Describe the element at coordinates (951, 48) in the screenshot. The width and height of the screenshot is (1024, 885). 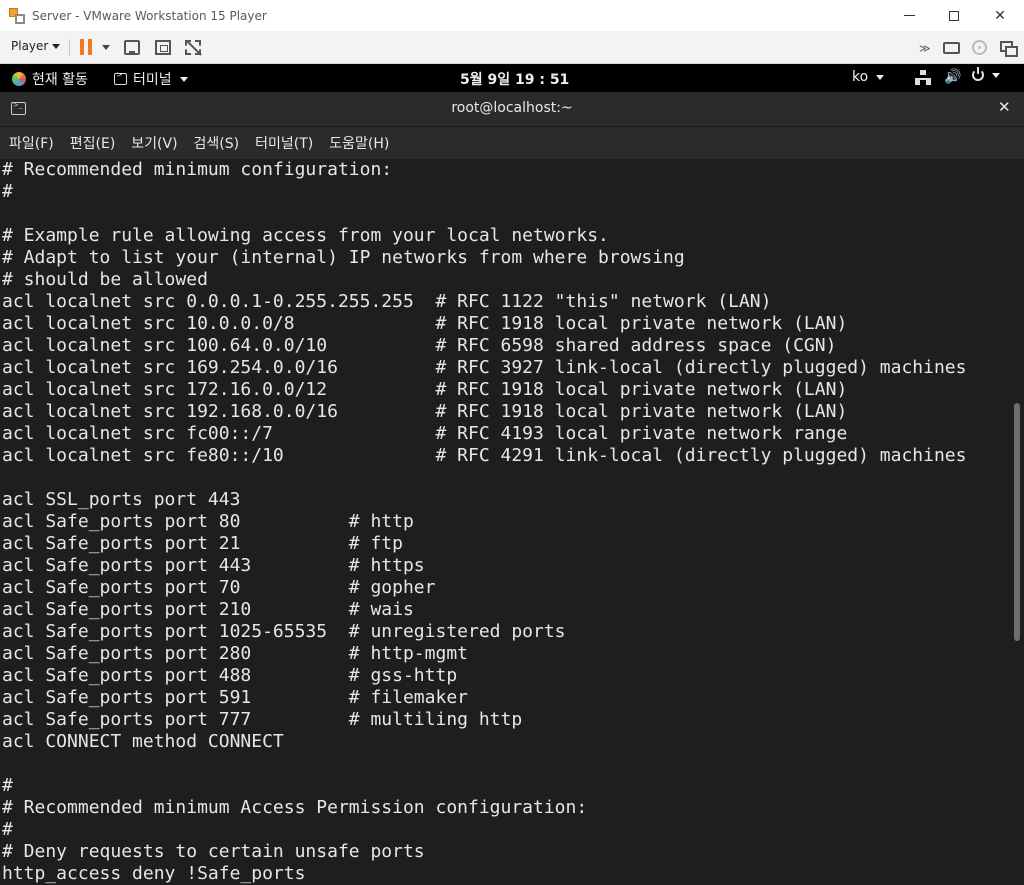
I see `disk-icon` at that location.